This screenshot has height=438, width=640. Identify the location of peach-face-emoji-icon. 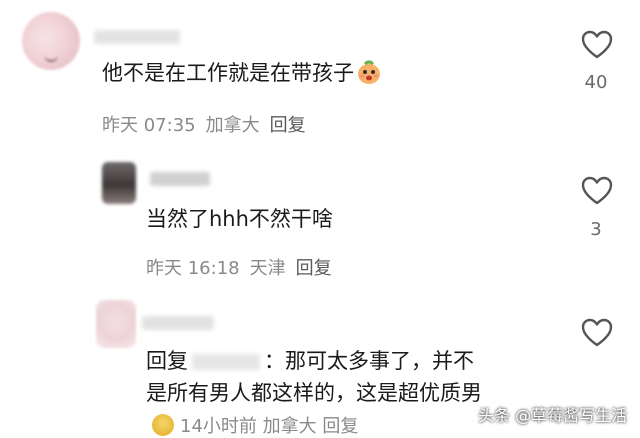
(369, 72).